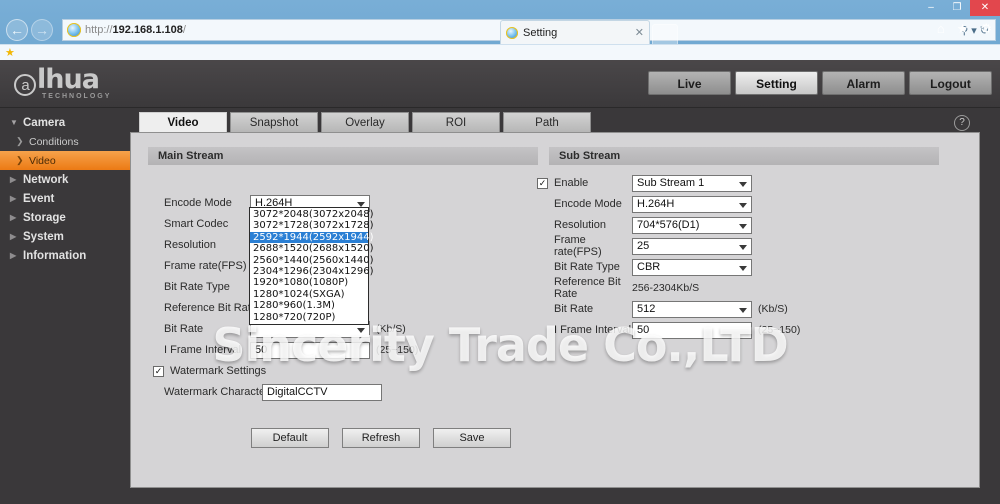 The height and width of the screenshot is (504, 1000). What do you see at coordinates (274, 122) in the screenshot?
I see `tab-snapshot: Snapshot` at bounding box center [274, 122].